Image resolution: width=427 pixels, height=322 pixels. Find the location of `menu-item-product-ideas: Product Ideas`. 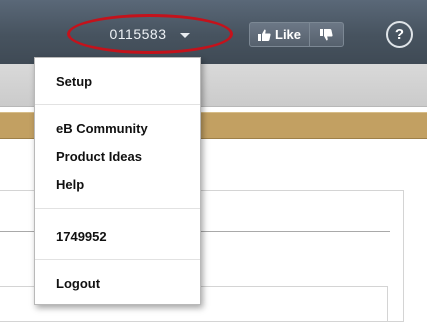

menu-item-product-ideas: Product Ideas is located at coordinates (99, 156).